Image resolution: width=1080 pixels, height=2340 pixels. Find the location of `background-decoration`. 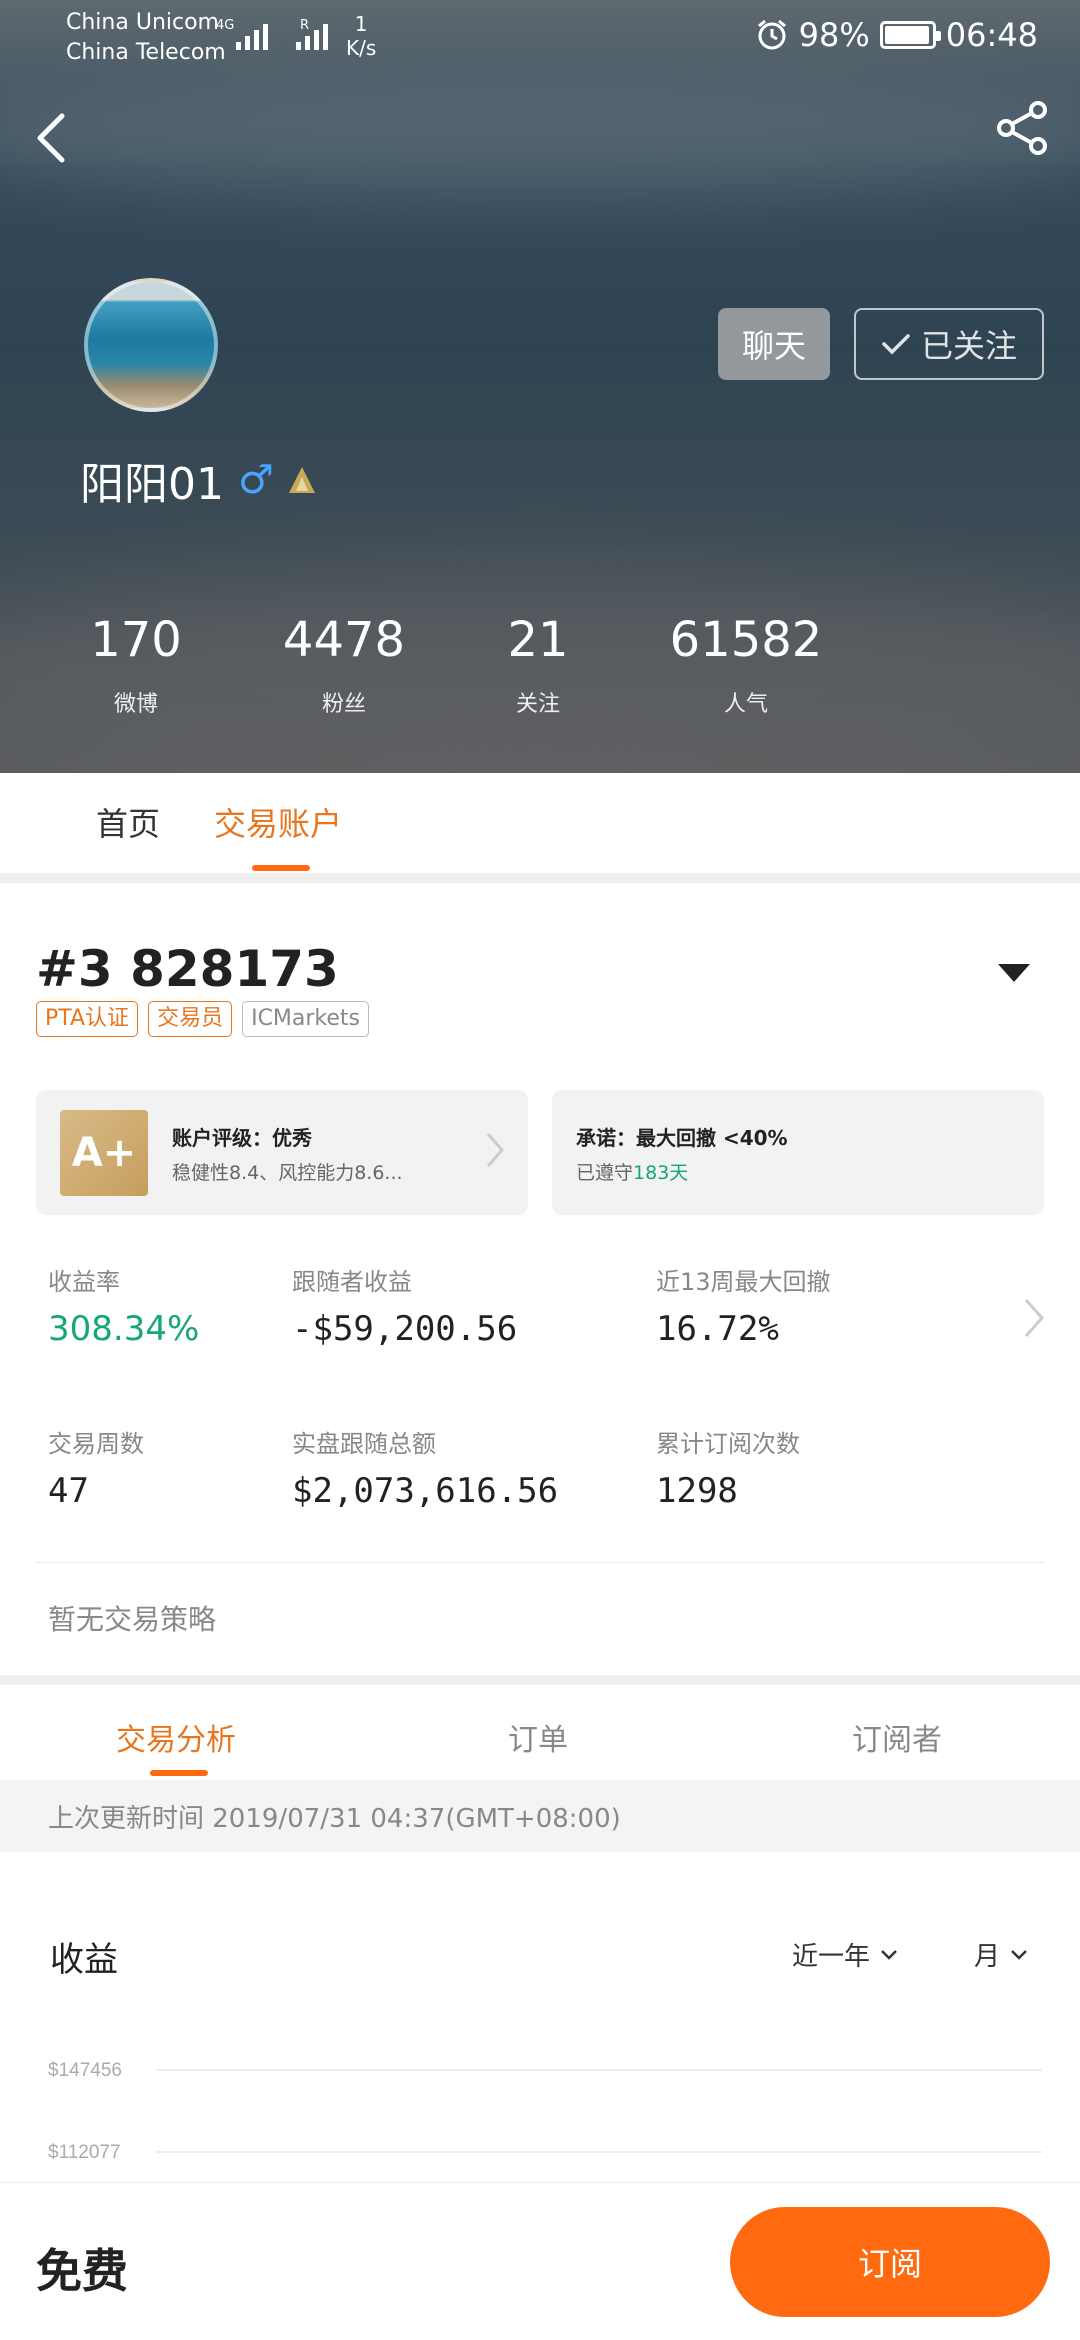

background-decoration is located at coordinates (540, 140).